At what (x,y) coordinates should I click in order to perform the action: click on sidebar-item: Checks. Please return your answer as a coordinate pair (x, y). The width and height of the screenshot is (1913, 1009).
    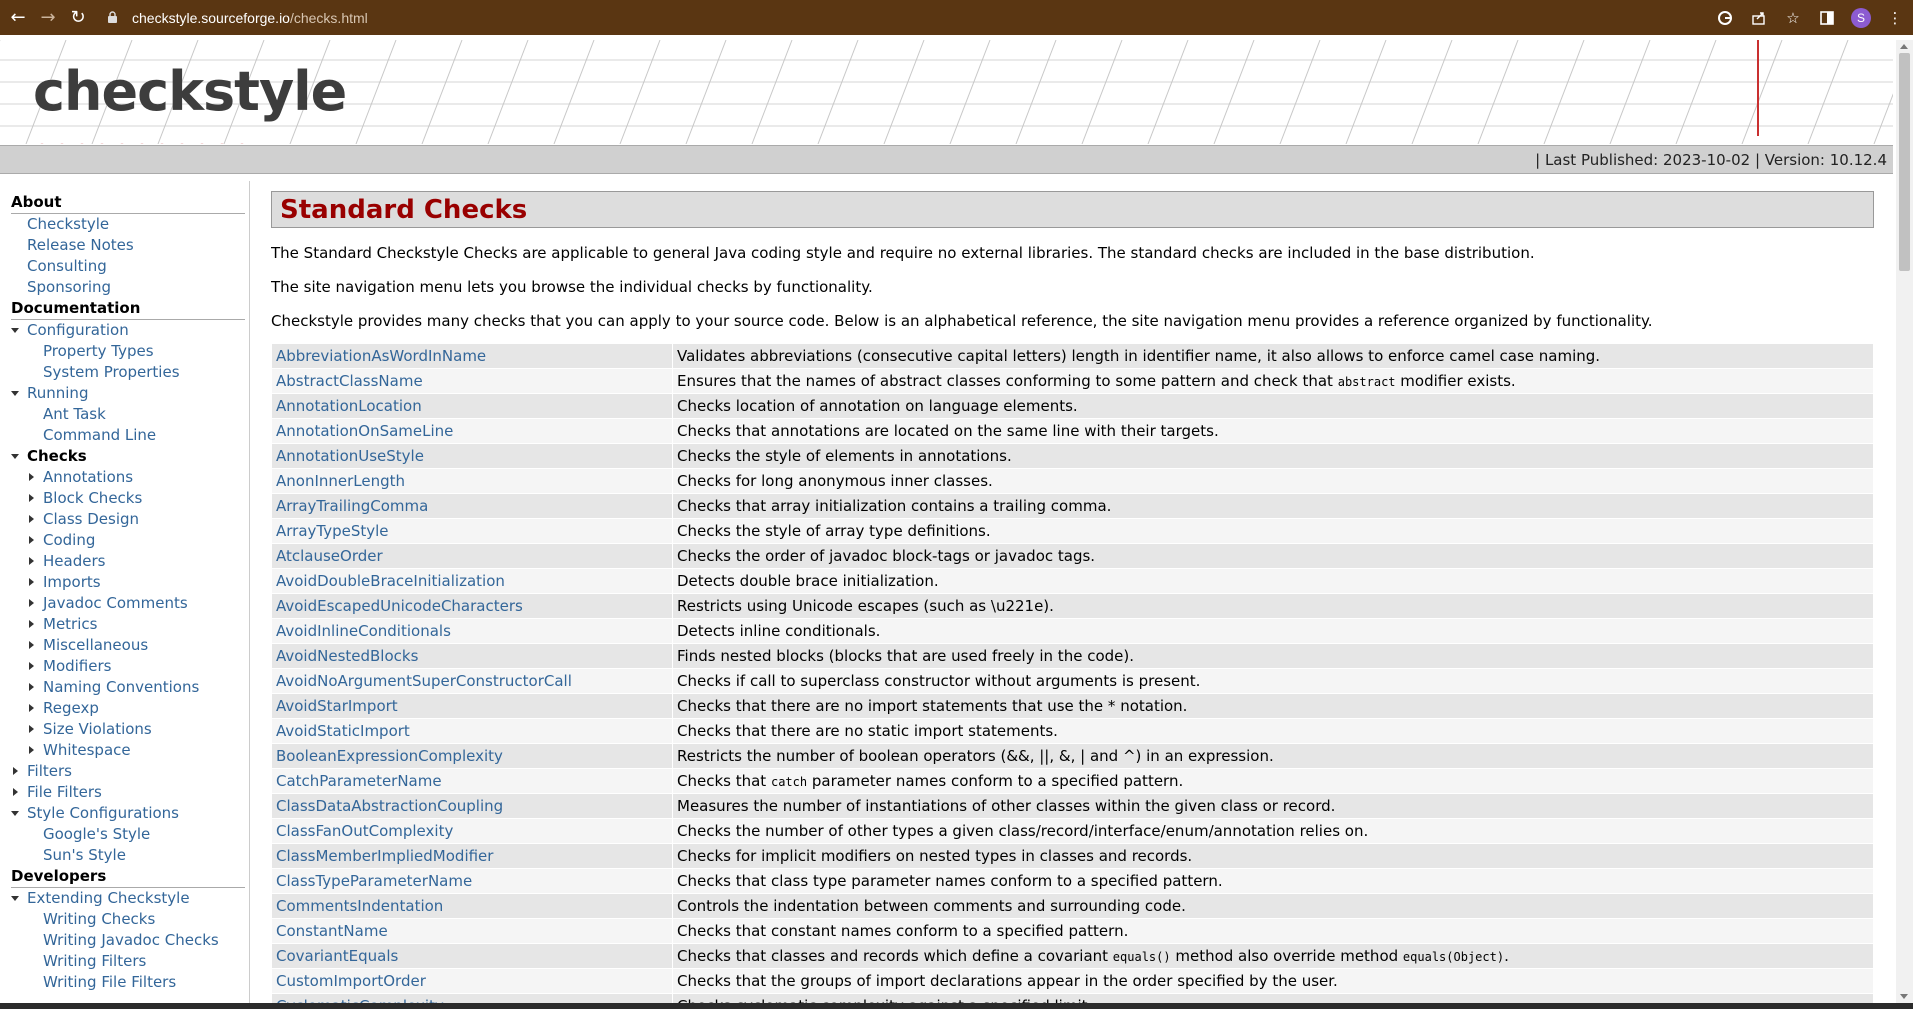
    Looking at the image, I should click on (128, 456).